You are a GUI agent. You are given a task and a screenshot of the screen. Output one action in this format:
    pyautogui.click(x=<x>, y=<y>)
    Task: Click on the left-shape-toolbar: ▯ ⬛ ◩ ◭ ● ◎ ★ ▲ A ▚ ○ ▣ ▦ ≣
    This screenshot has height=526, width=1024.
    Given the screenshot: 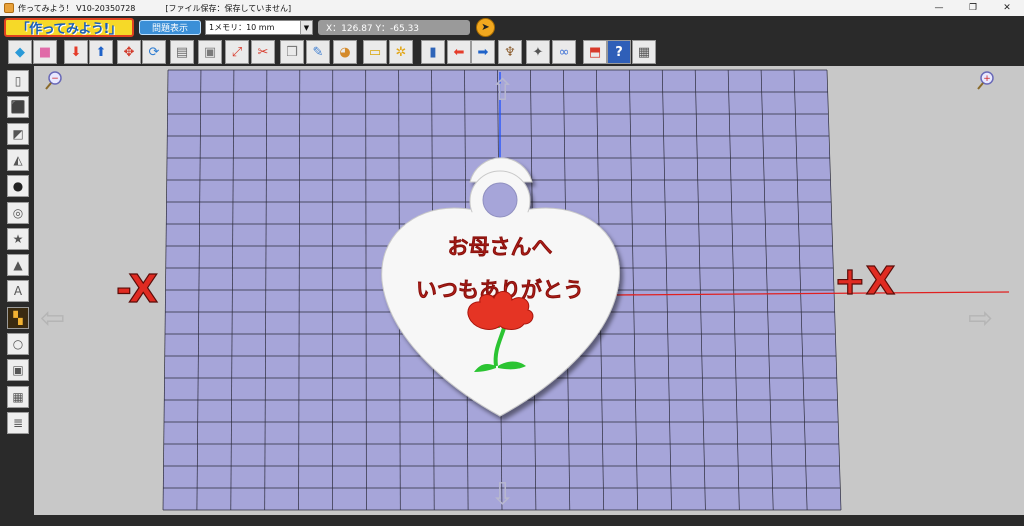 What is the action you would take?
    pyautogui.click(x=17, y=296)
    